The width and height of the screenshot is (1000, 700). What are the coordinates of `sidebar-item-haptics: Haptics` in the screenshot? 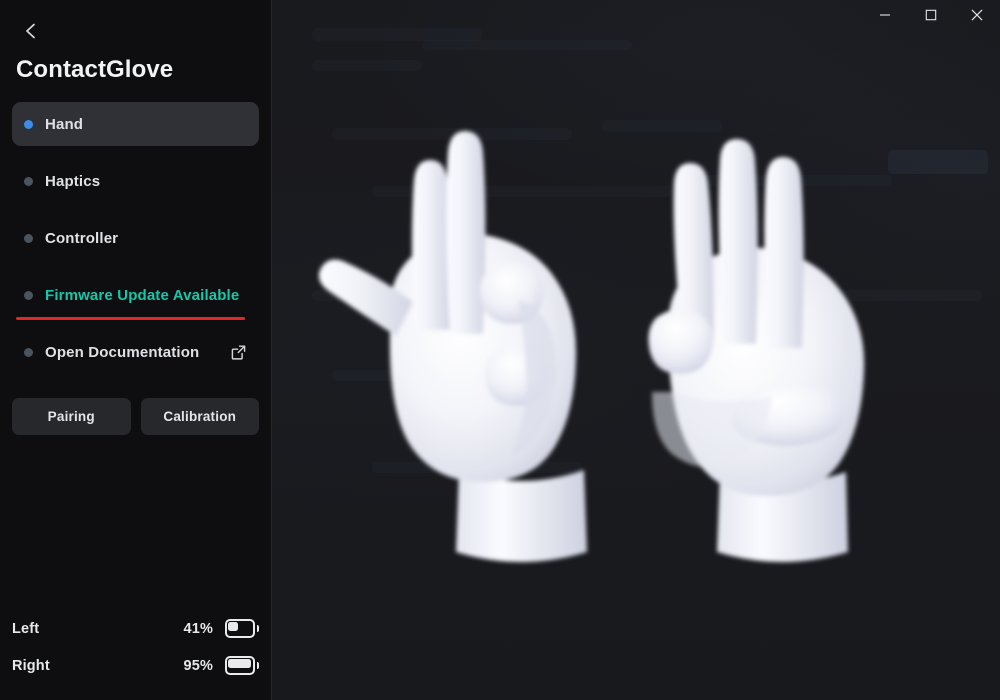 It's located at (135, 181).